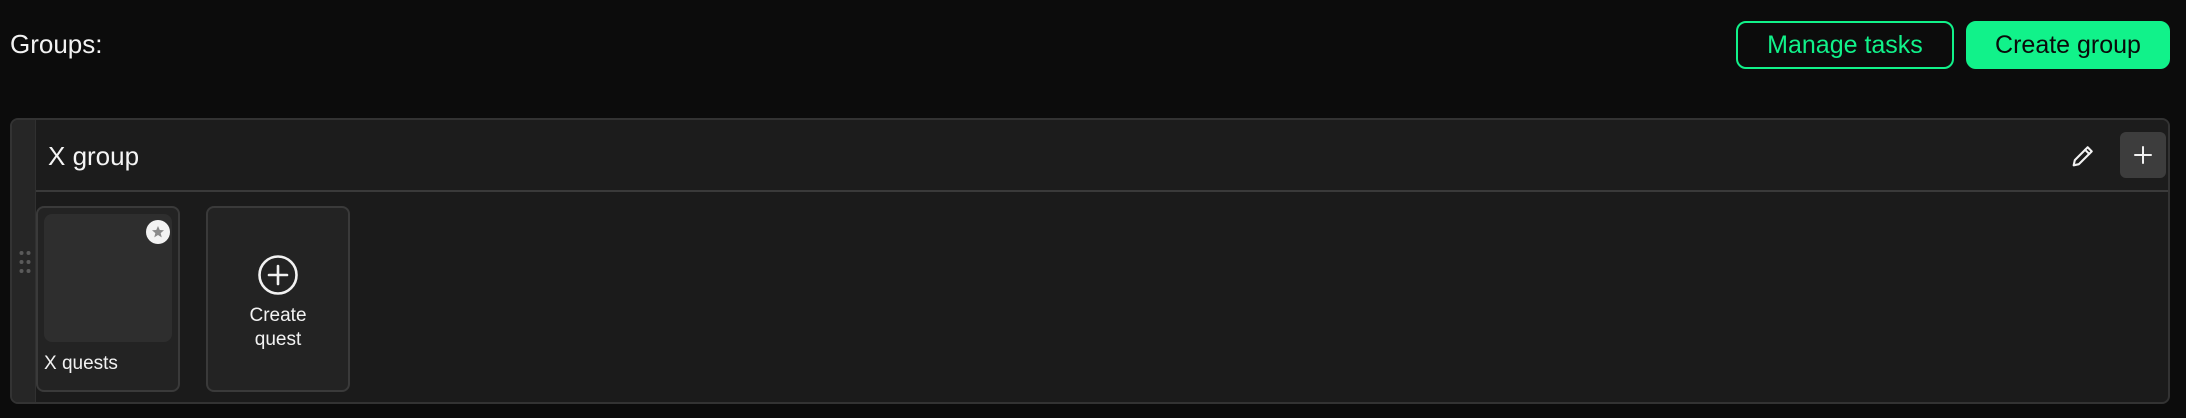  I want to click on create-quest-label-line1: Create, so click(278, 315).